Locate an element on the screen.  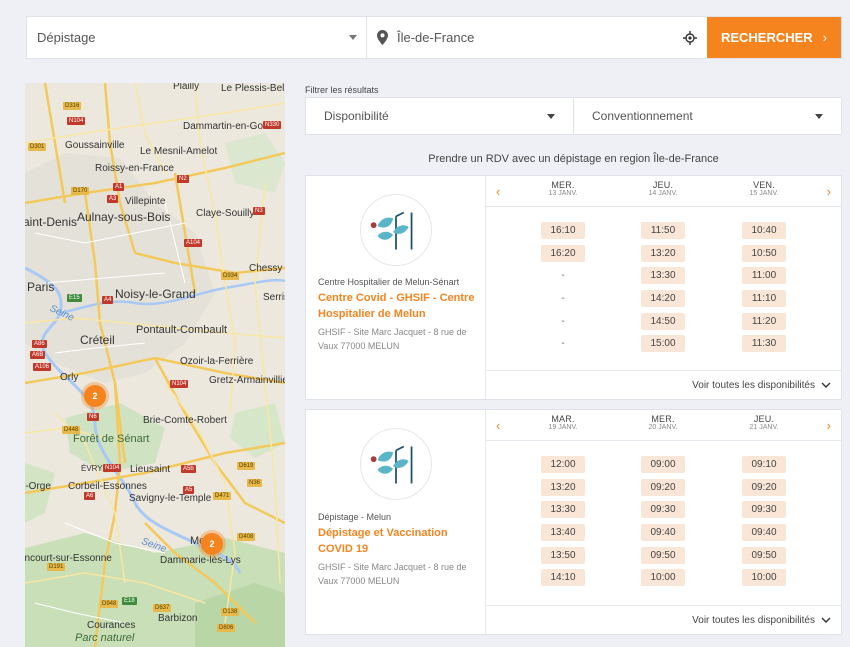
map-label: Corbeil-Essonnes is located at coordinates (107, 486).